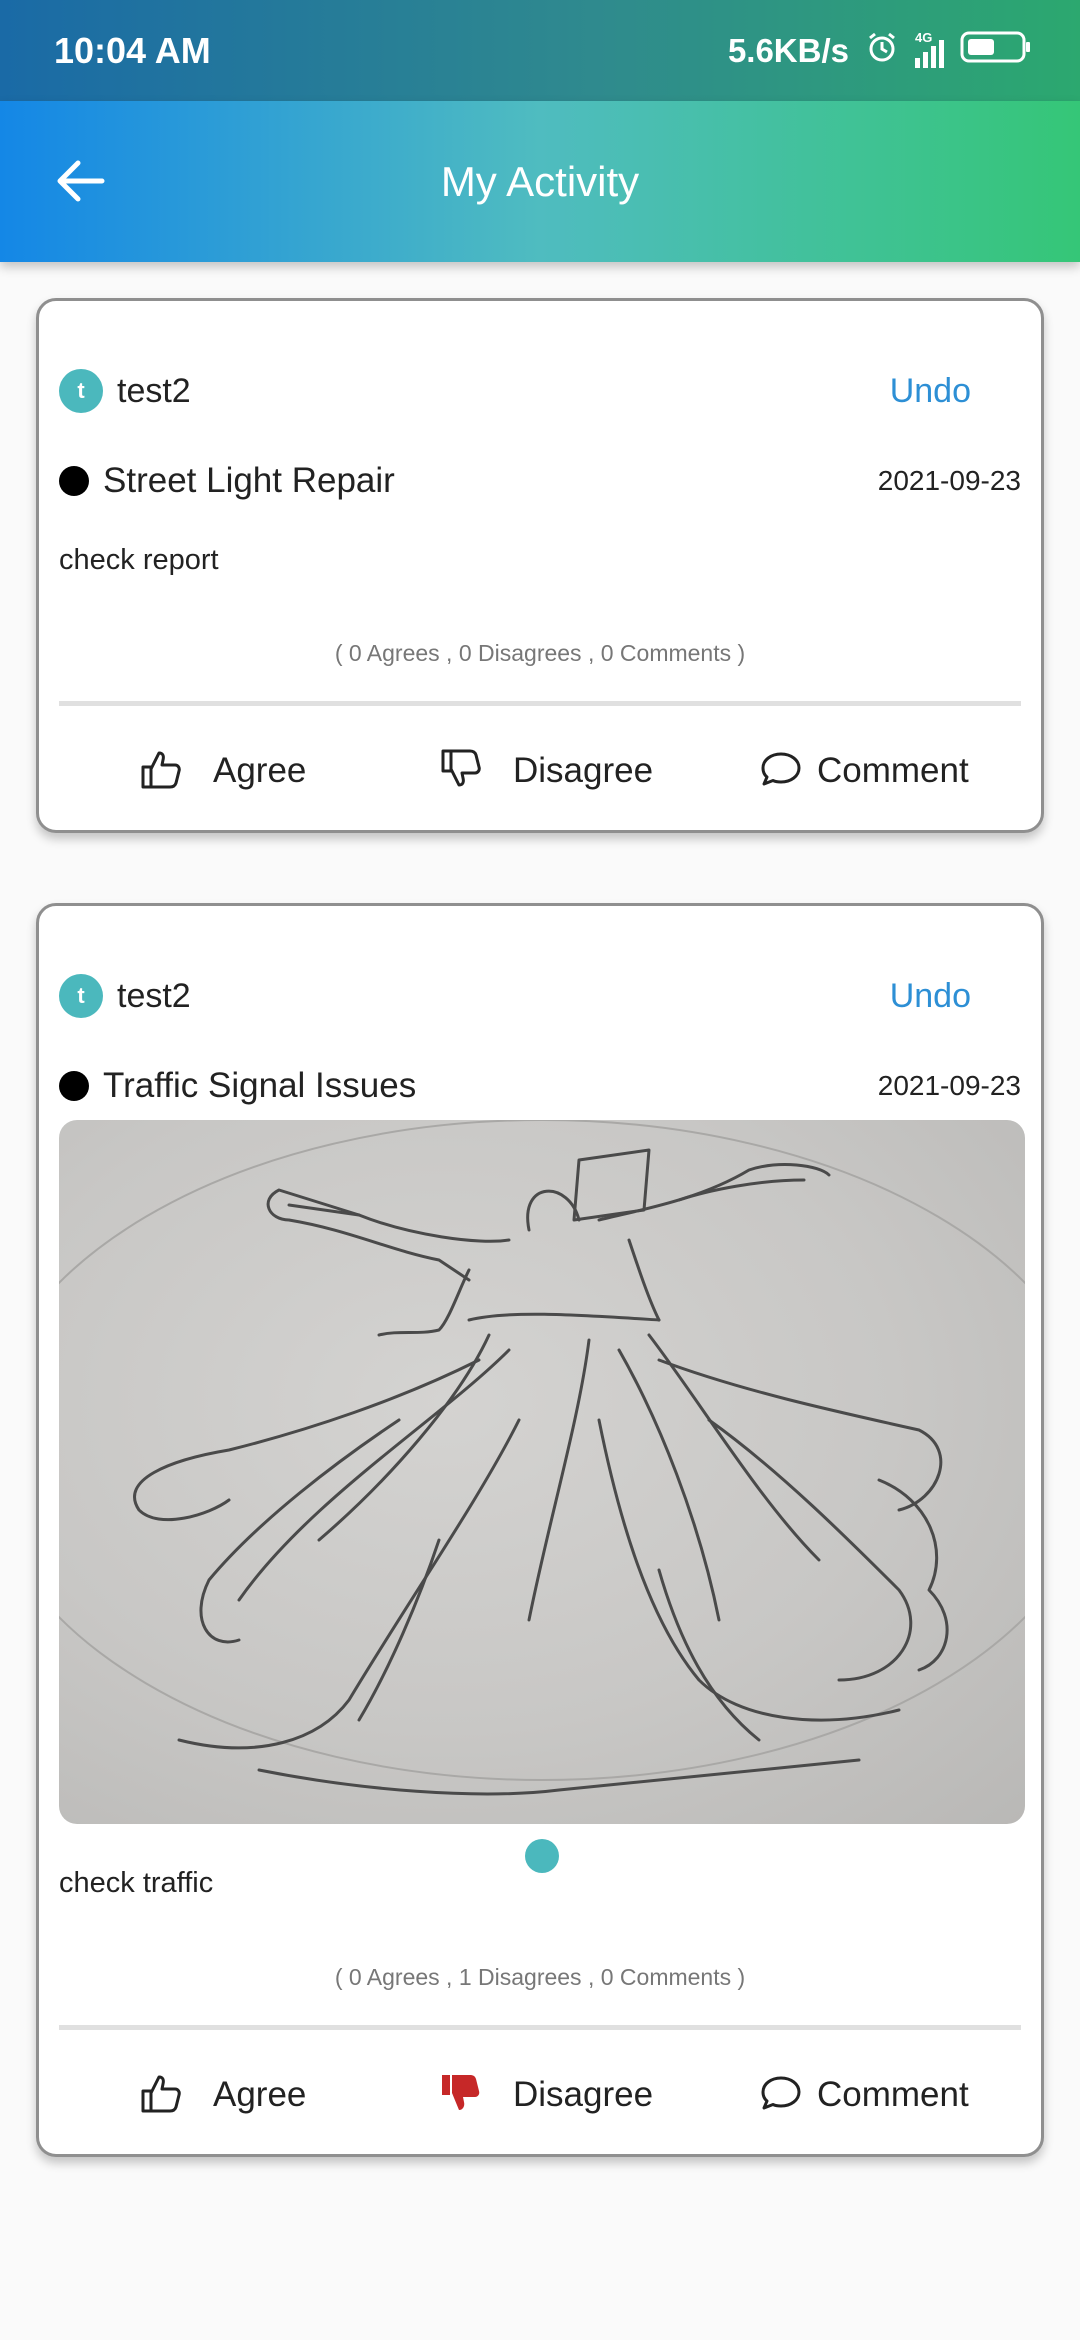 The width and height of the screenshot is (1080, 2340). Describe the element at coordinates (461, 771) in the screenshot. I see `thumbs-down-icon` at that location.